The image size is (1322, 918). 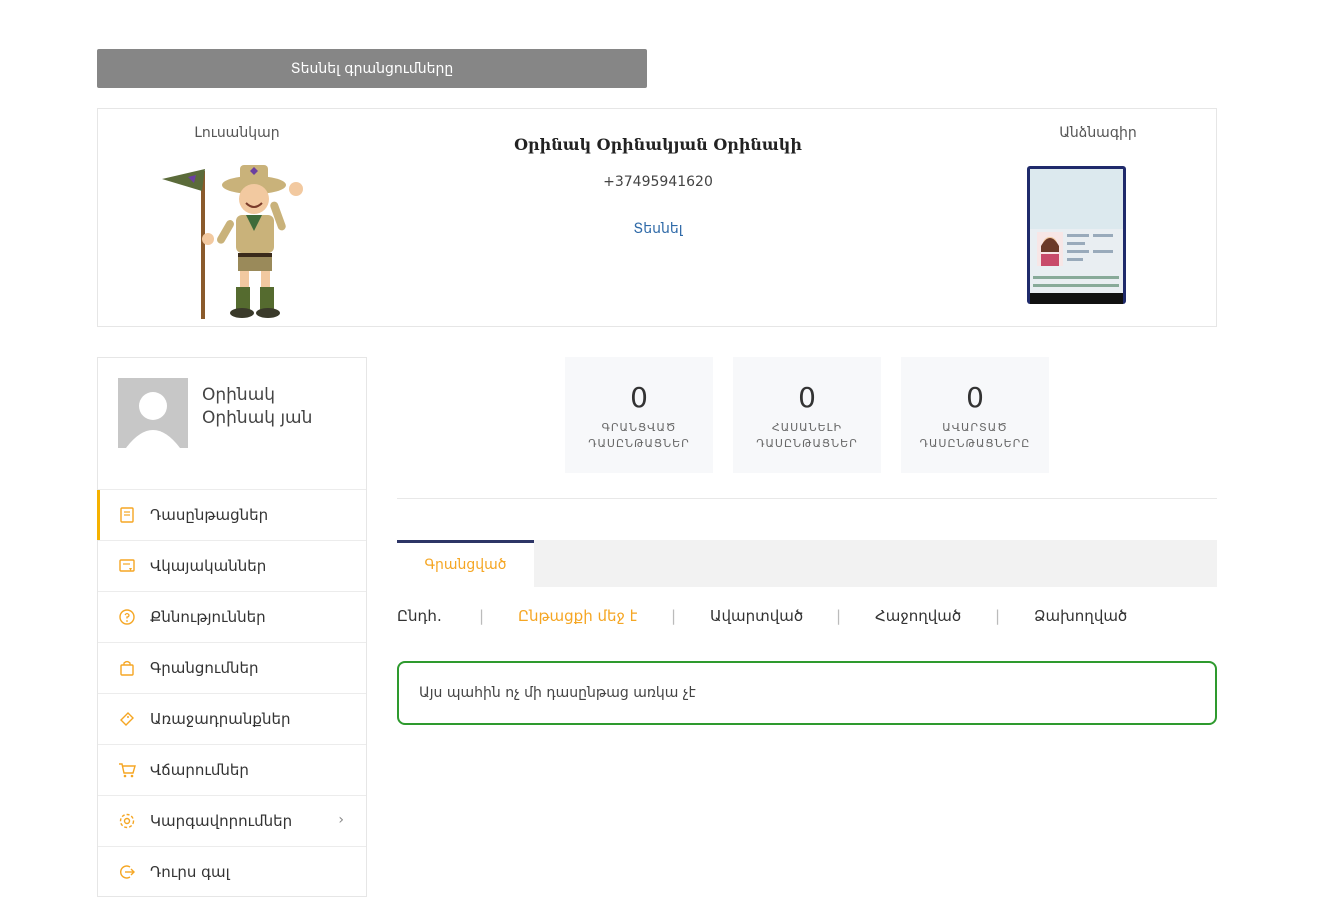 What do you see at coordinates (577, 616) in the screenshot?
I see `filter-in-progress: Ընթացքի մեջ է` at bounding box center [577, 616].